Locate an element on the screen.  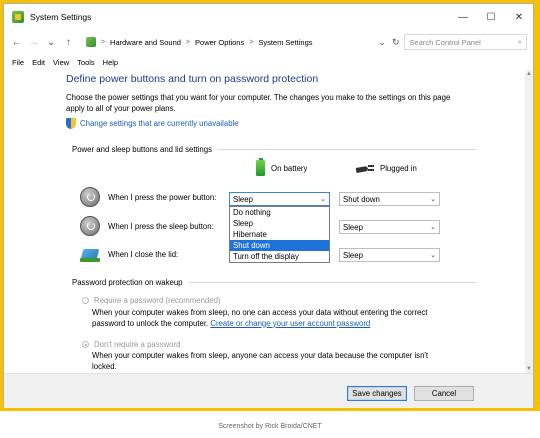
close-lid-plugged-select: Sleep ⌄ is located at coordinates (389, 255).